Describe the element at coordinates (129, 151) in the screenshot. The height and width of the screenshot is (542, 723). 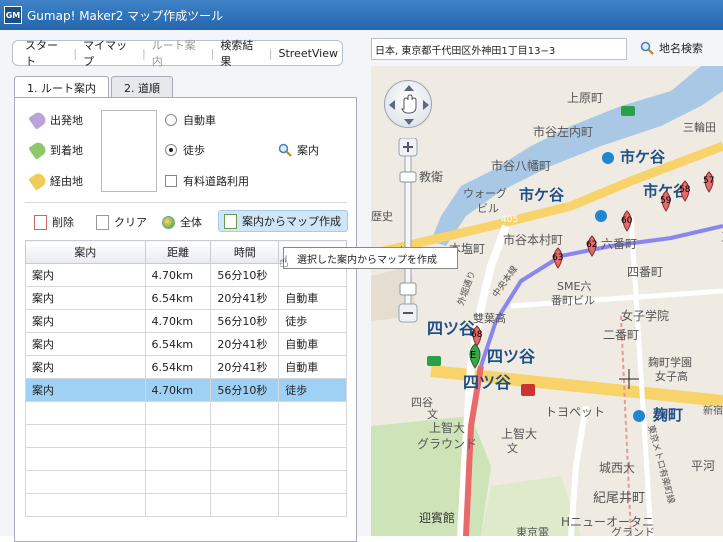
I see `location-list-box` at that location.